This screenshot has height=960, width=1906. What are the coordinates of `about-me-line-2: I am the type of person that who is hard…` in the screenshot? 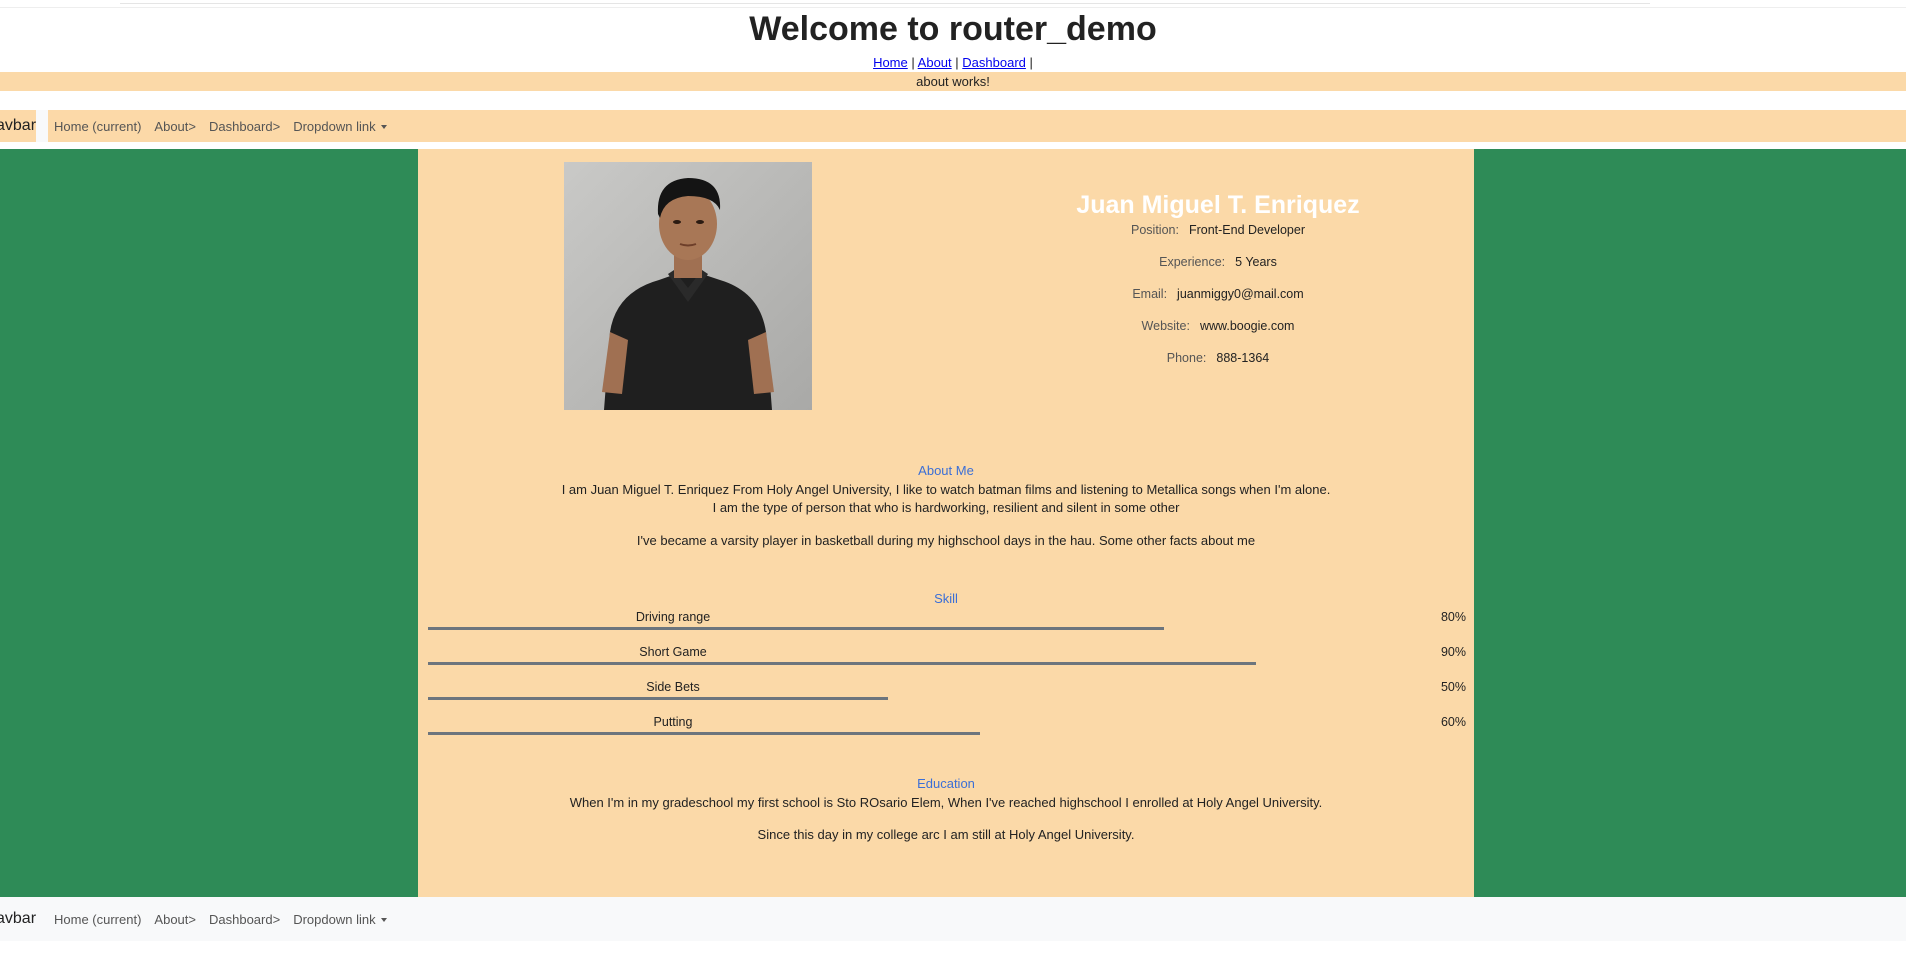 It's located at (946, 507).